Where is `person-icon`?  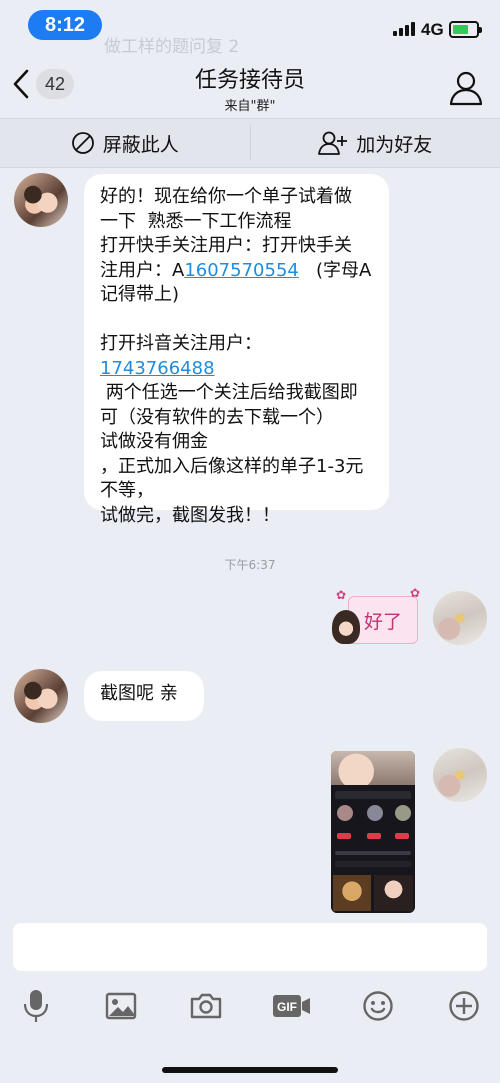
person-icon is located at coordinates (466, 88).